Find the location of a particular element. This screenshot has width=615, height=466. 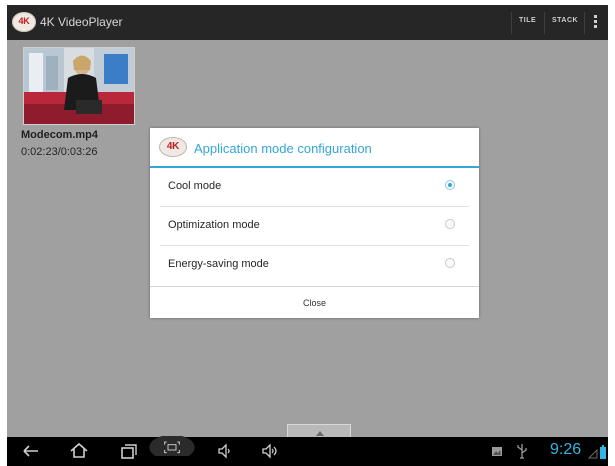

video-duration: 0:02:23/0:03:26 is located at coordinates (59, 152).